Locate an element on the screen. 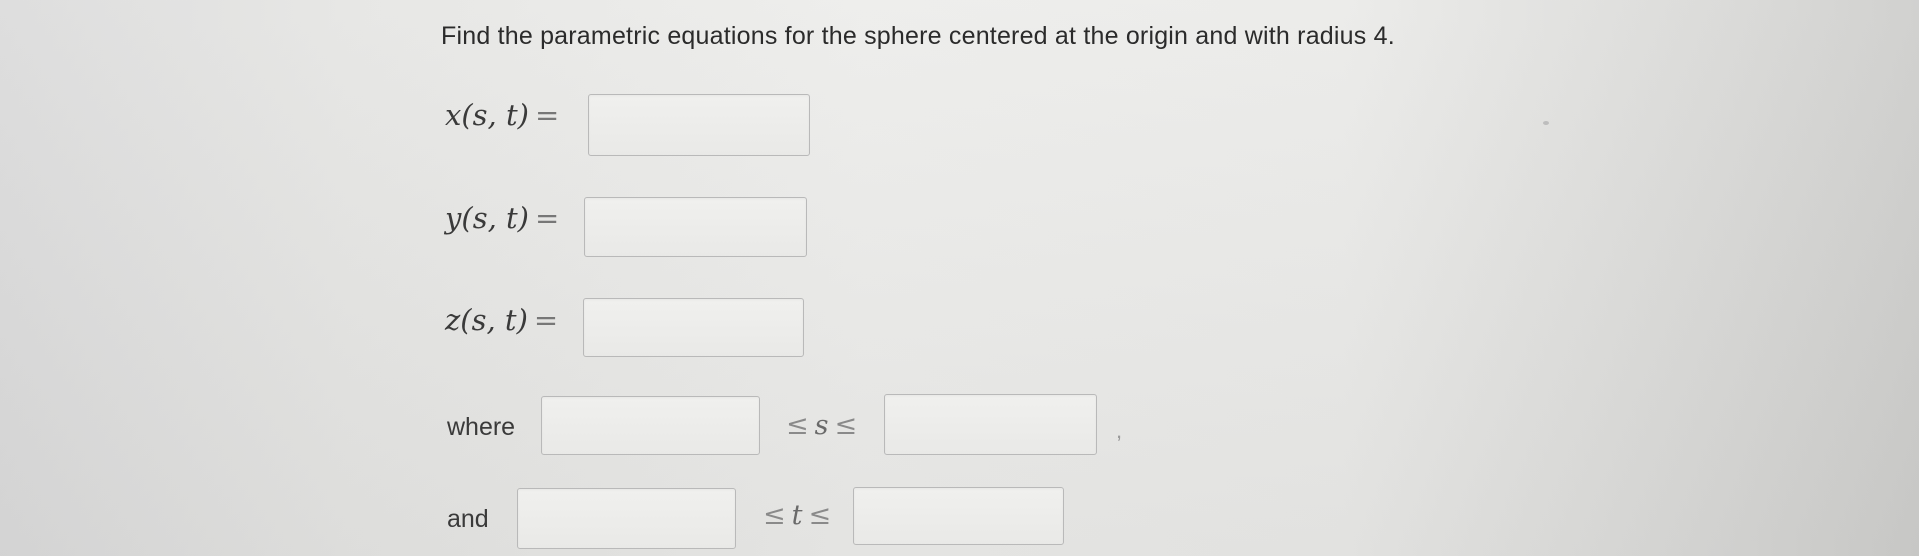 Image resolution: width=1919 pixels, height=556 pixels. and-label: and is located at coordinates (468, 519).